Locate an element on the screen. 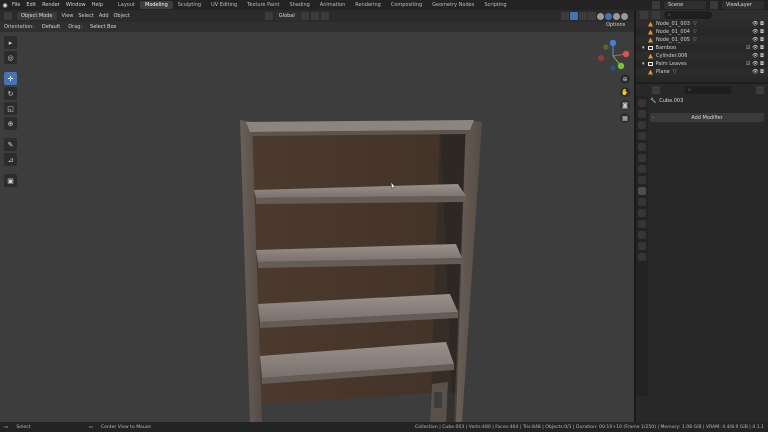 This screenshot has height=432, width=768. mode-dropdown: Object Mode is located at coordinates (37, 16).